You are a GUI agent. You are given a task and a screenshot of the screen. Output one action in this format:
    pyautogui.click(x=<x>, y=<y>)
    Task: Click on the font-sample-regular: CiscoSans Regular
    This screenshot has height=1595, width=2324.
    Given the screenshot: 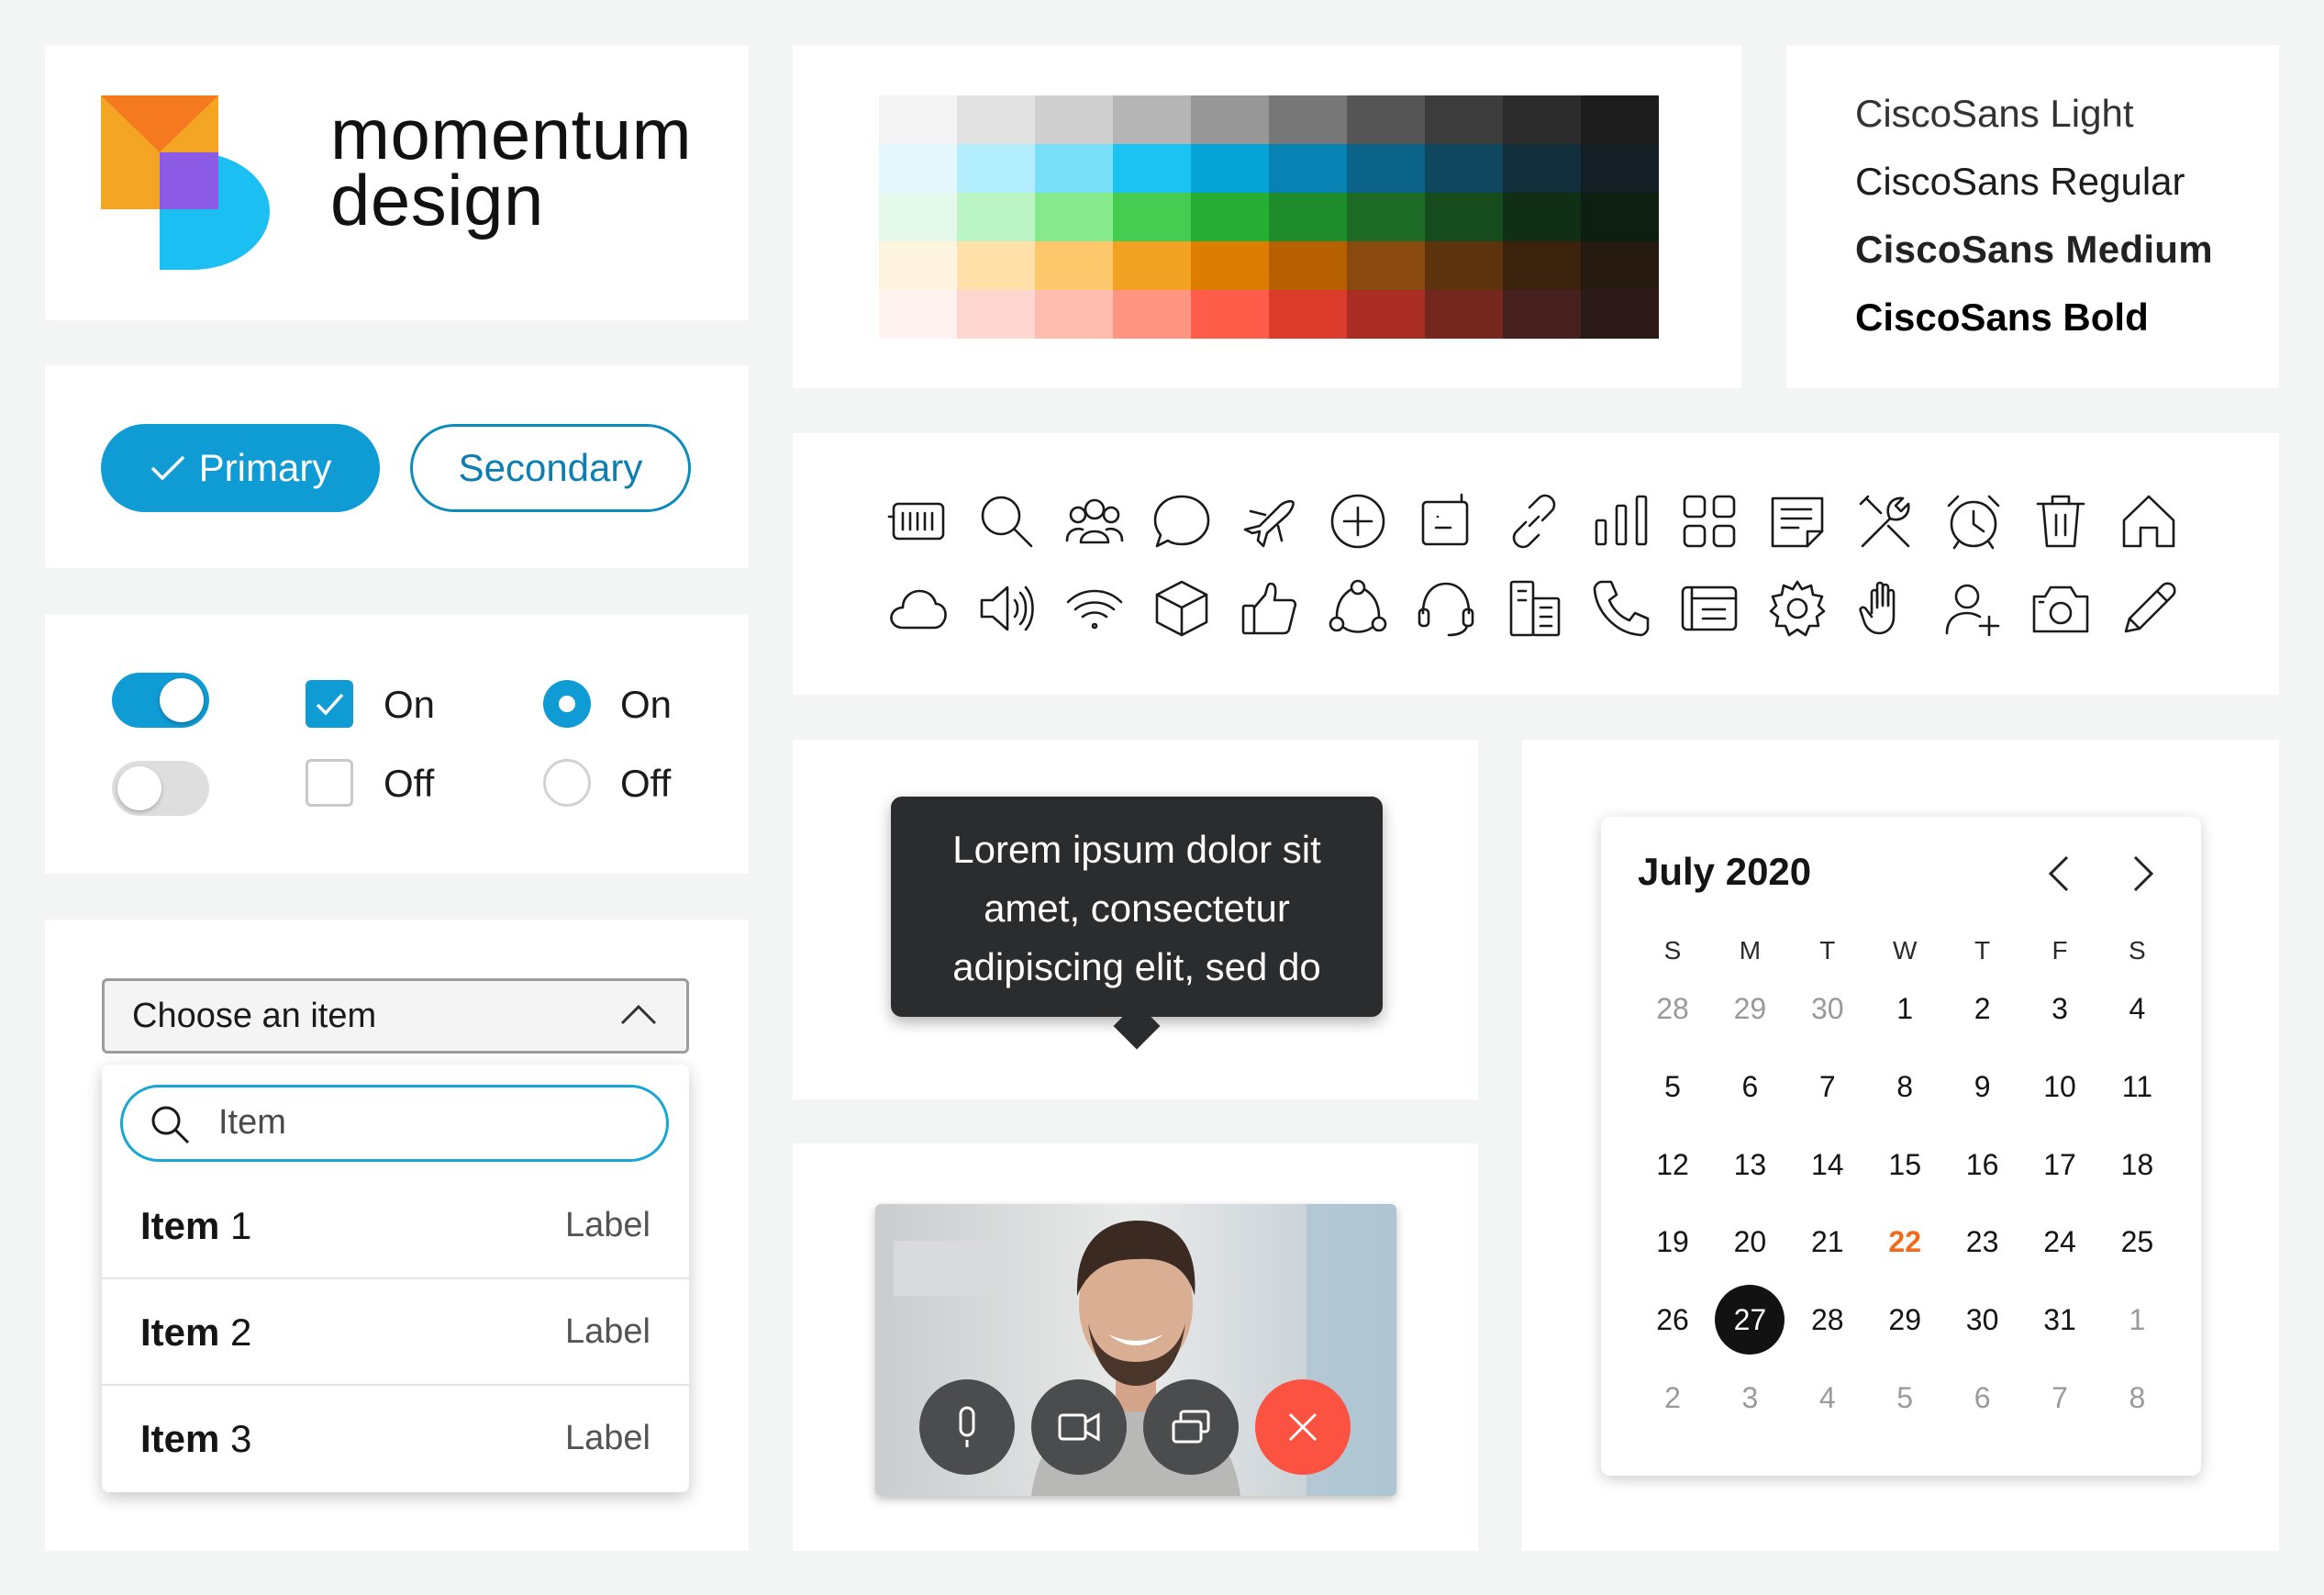 What is the action you would take?
    pyautogui.click(x=2020, y=181)
    